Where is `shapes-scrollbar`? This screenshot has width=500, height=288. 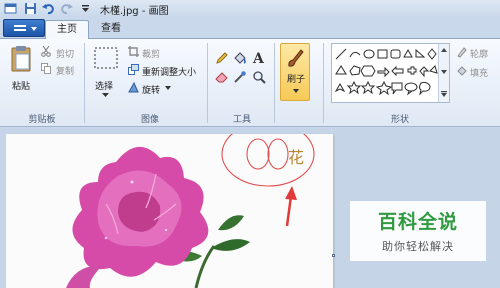 shapes-scrollbar is located at coordinates (443, 73).